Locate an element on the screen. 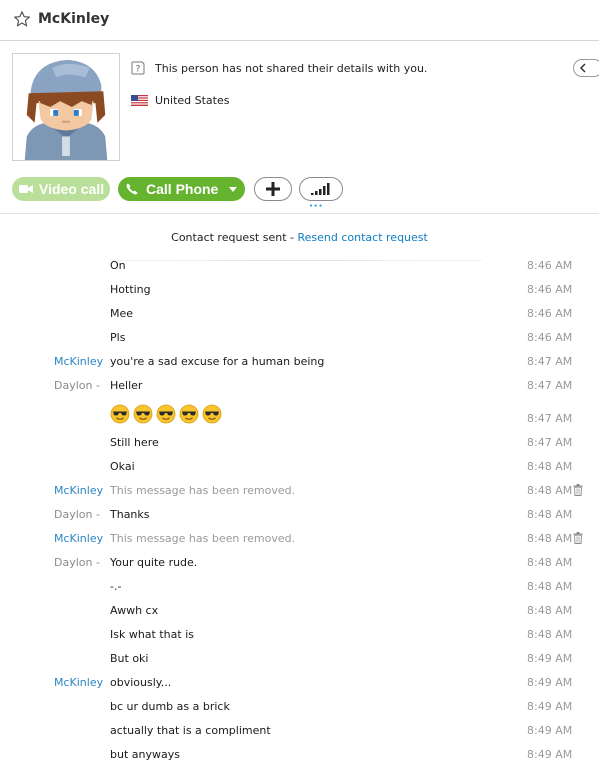 The width and height of the screenshot is (599, 763). conversation-header: McKinley is located at coordinates (299, 20).